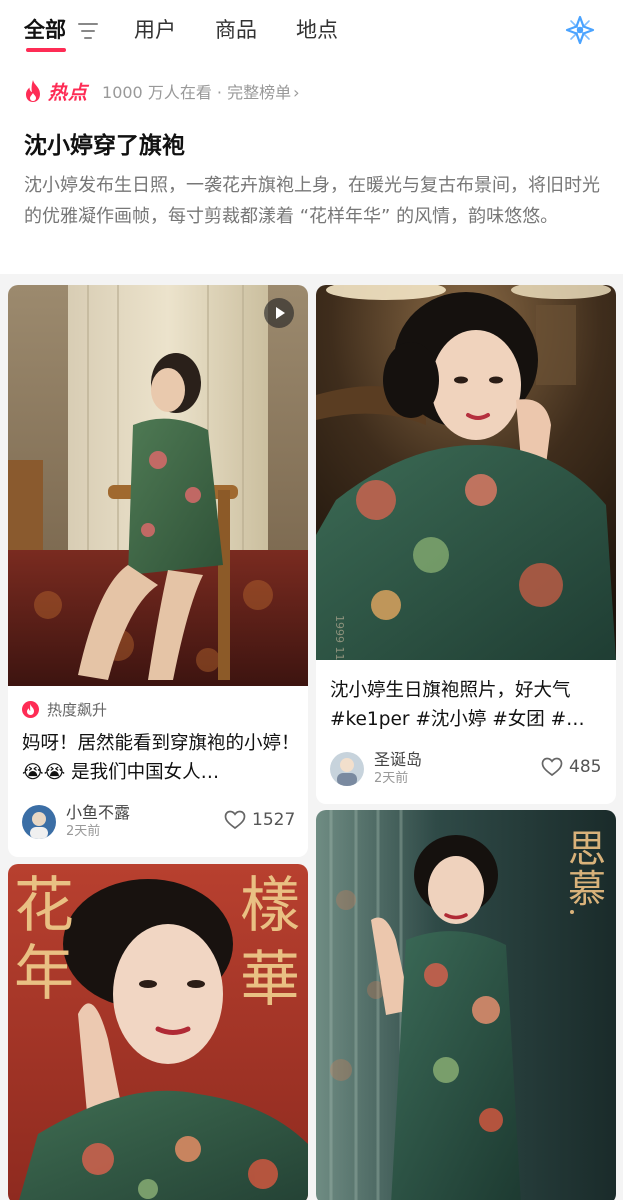 This screenshot has width=623, height=1200. Describe the element at coordinates (279, 313) in the screenshot. I see `play-icon` at that location.